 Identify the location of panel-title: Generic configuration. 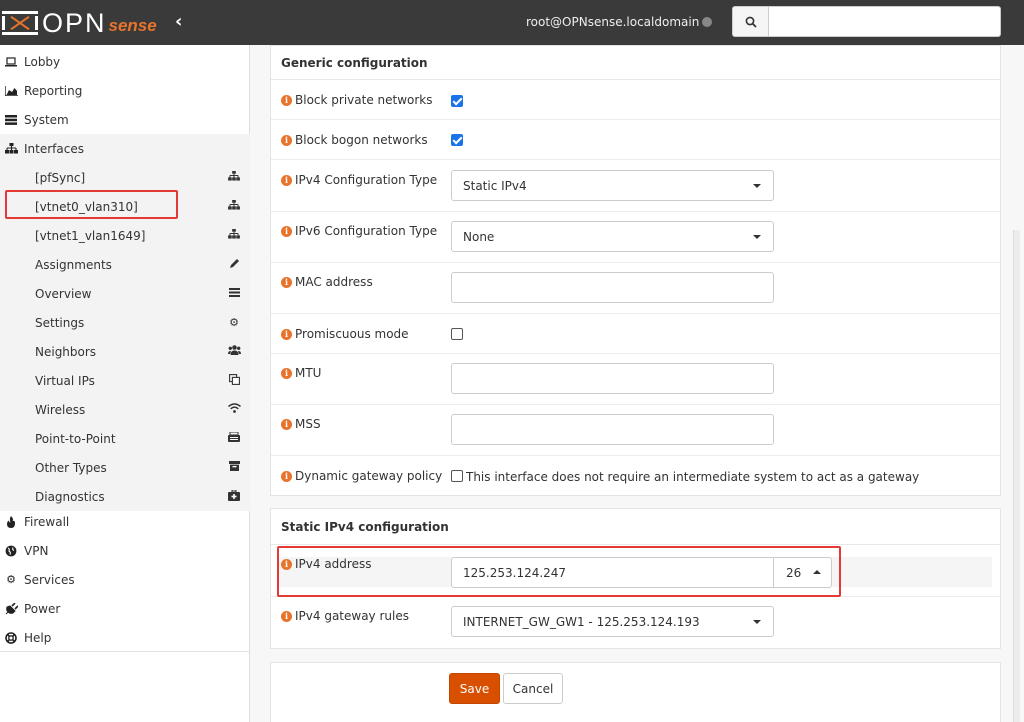
(635, 63).